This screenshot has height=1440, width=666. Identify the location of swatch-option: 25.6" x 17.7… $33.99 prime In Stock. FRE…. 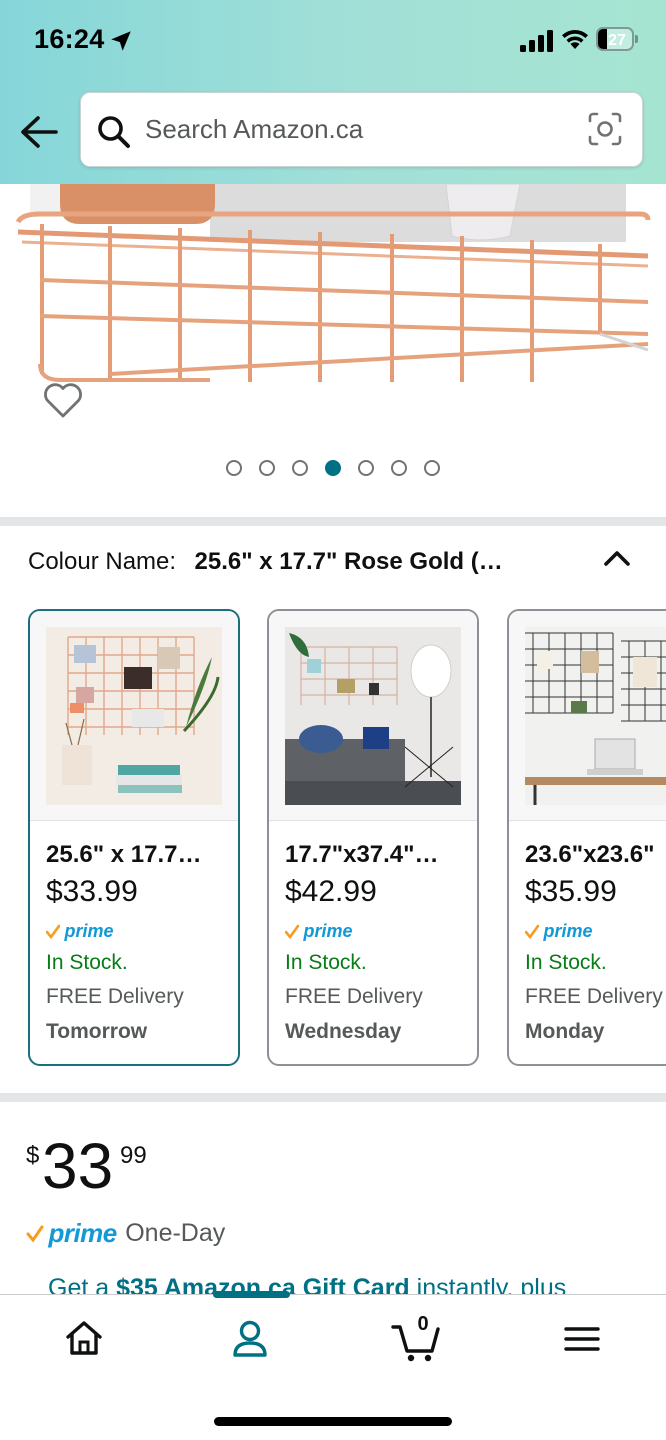
(134, 837).